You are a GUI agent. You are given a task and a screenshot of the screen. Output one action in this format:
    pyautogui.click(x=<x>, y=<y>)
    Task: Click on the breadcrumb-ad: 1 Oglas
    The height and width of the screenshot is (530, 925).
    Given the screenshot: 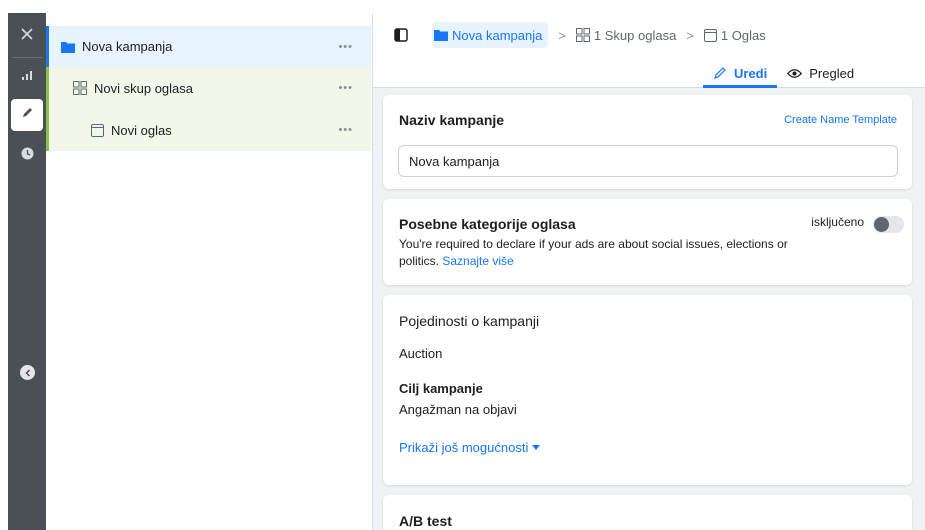 What is the action you would take?
    pyautogui.click(x=734, y=35)
    